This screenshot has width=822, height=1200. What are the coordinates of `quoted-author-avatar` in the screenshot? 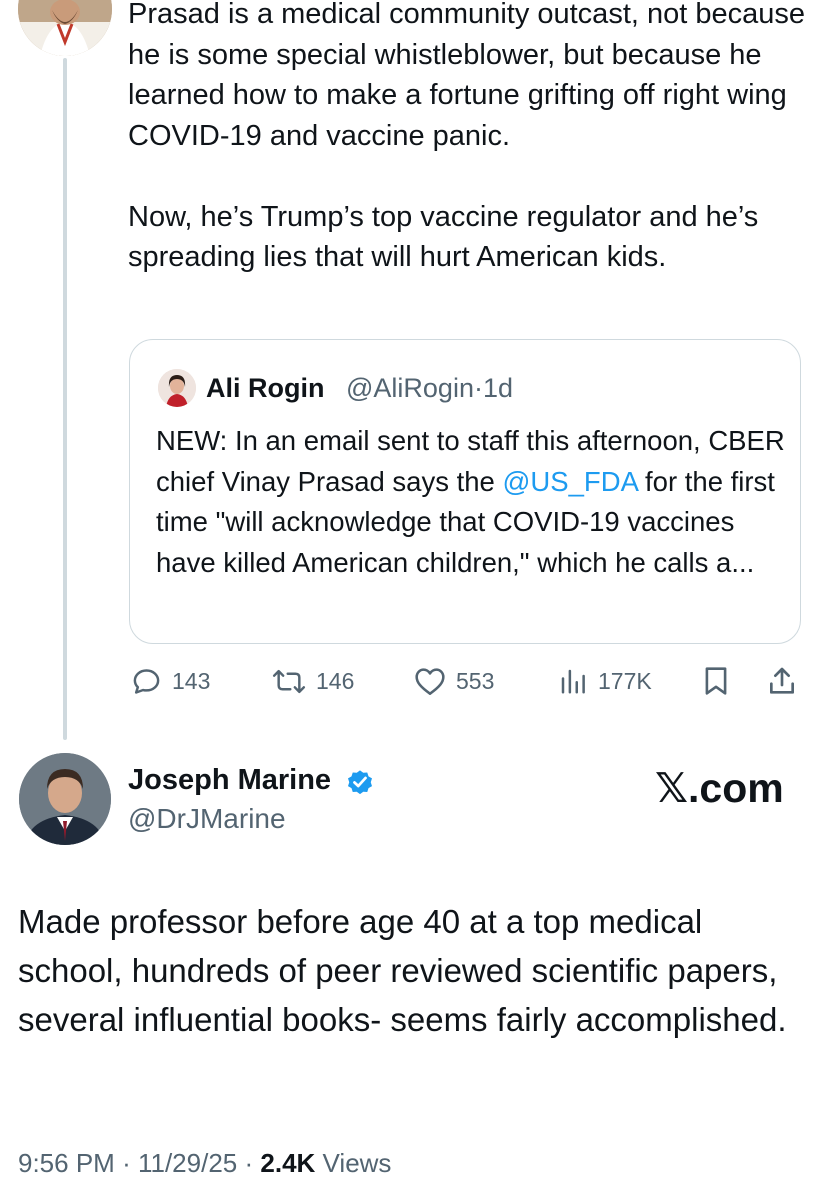 It's located at (177, 388).